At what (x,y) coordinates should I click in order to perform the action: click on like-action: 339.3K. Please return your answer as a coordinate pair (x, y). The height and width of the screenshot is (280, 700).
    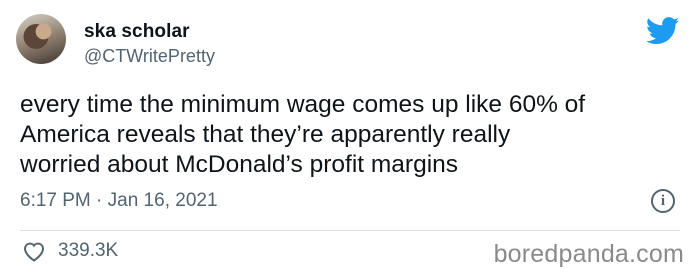
    Looking at the image, I should click on (70, 251).